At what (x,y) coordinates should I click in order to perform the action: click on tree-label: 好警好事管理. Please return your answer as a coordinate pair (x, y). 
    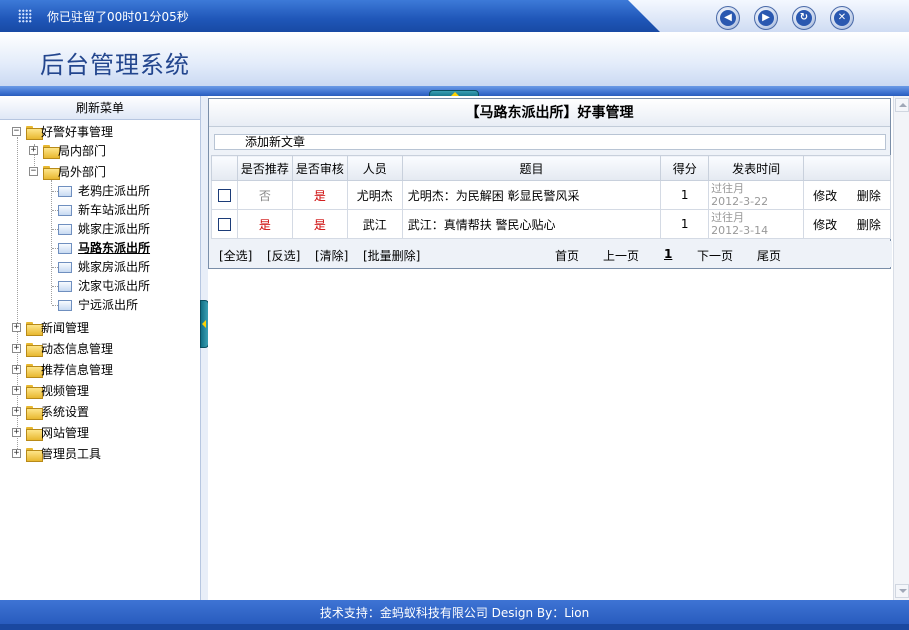
    Looking at the image, I should click on (77, 132).